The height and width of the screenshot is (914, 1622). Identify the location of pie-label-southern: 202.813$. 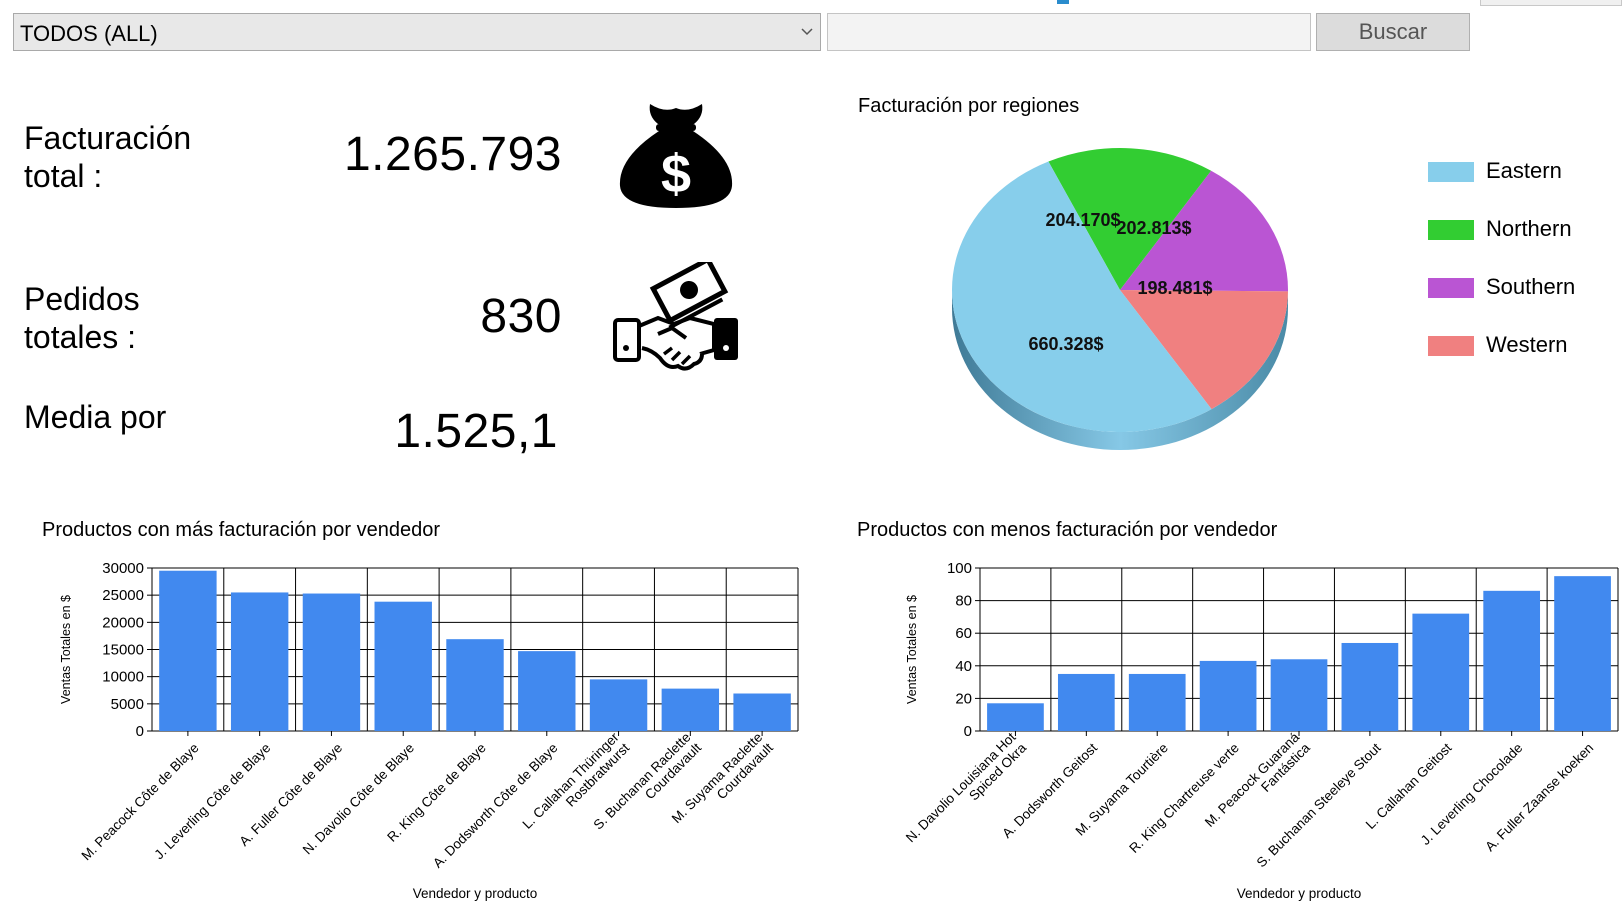
(1153, 228).